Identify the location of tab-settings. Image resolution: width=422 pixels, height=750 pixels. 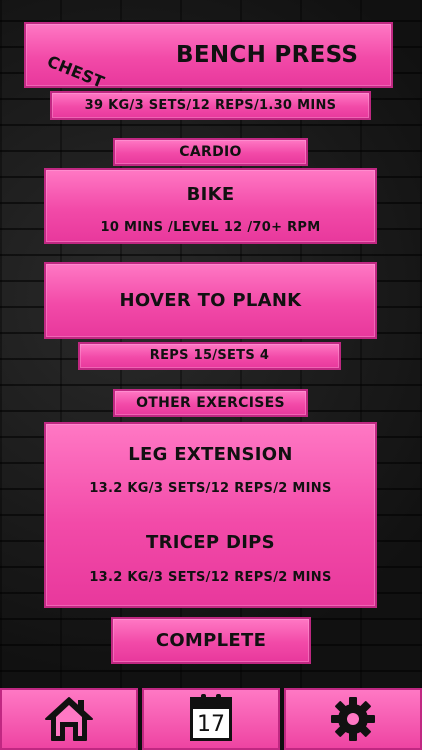
(353, 719).